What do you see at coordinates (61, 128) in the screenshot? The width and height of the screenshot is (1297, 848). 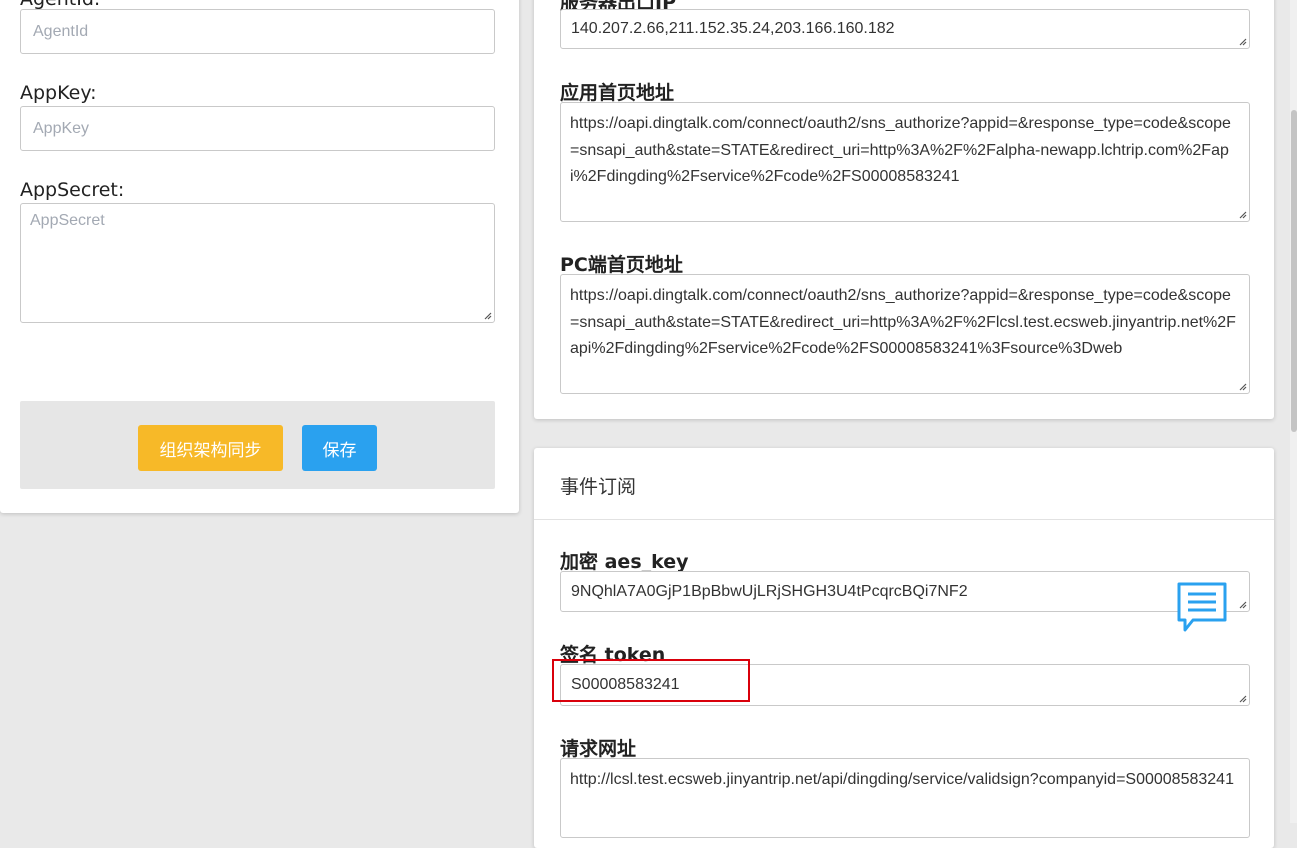 I see `appkey-placeholder: AppKey` at bounding box center [61, 128].